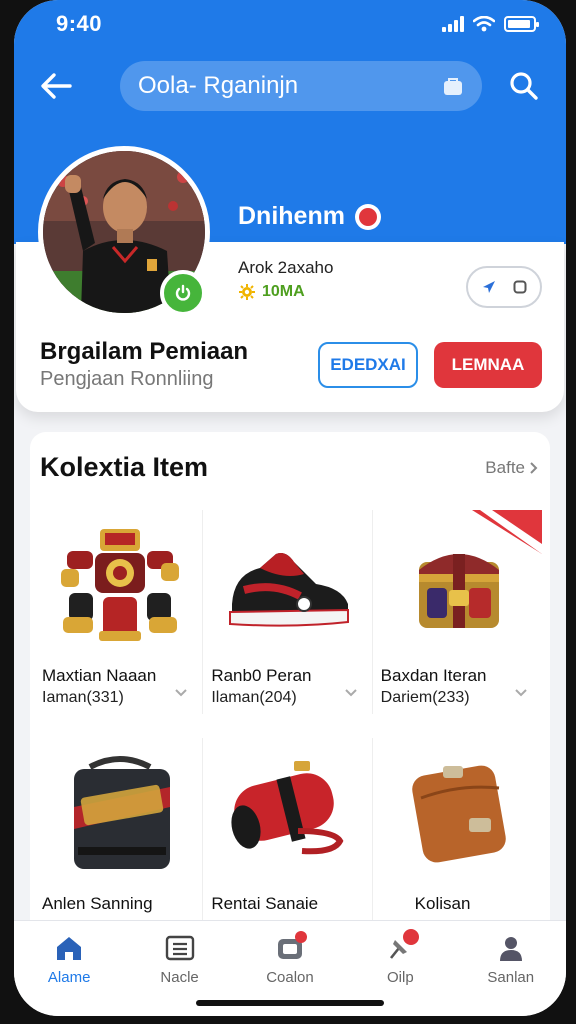  I want to click on status-icons, so click(490, 24).